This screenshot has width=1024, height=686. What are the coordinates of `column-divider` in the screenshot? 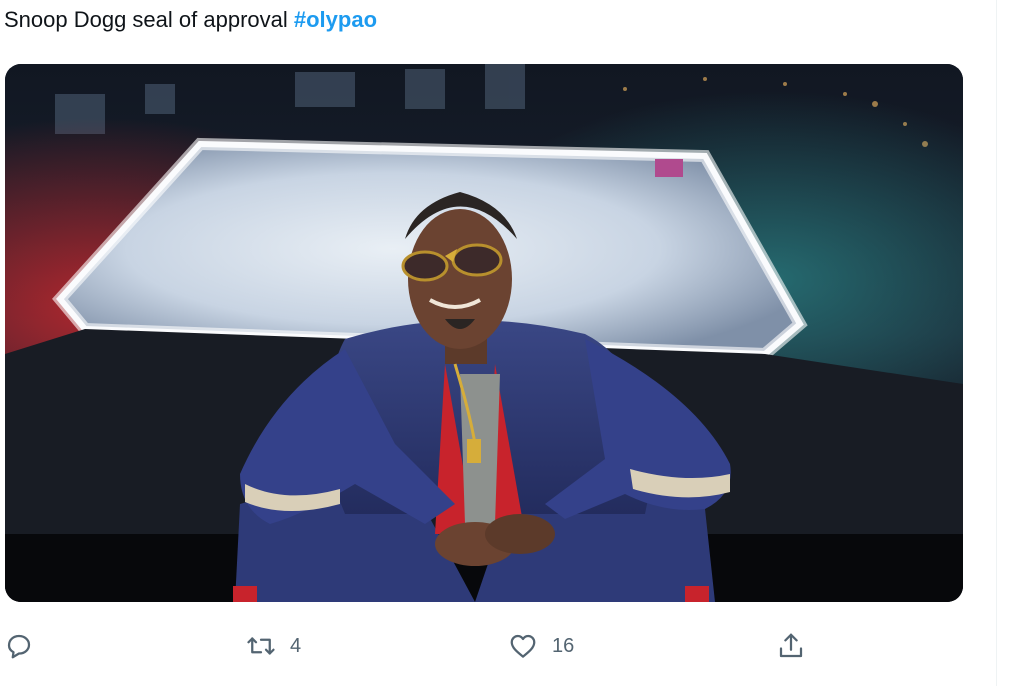 It's located at (996, 343).